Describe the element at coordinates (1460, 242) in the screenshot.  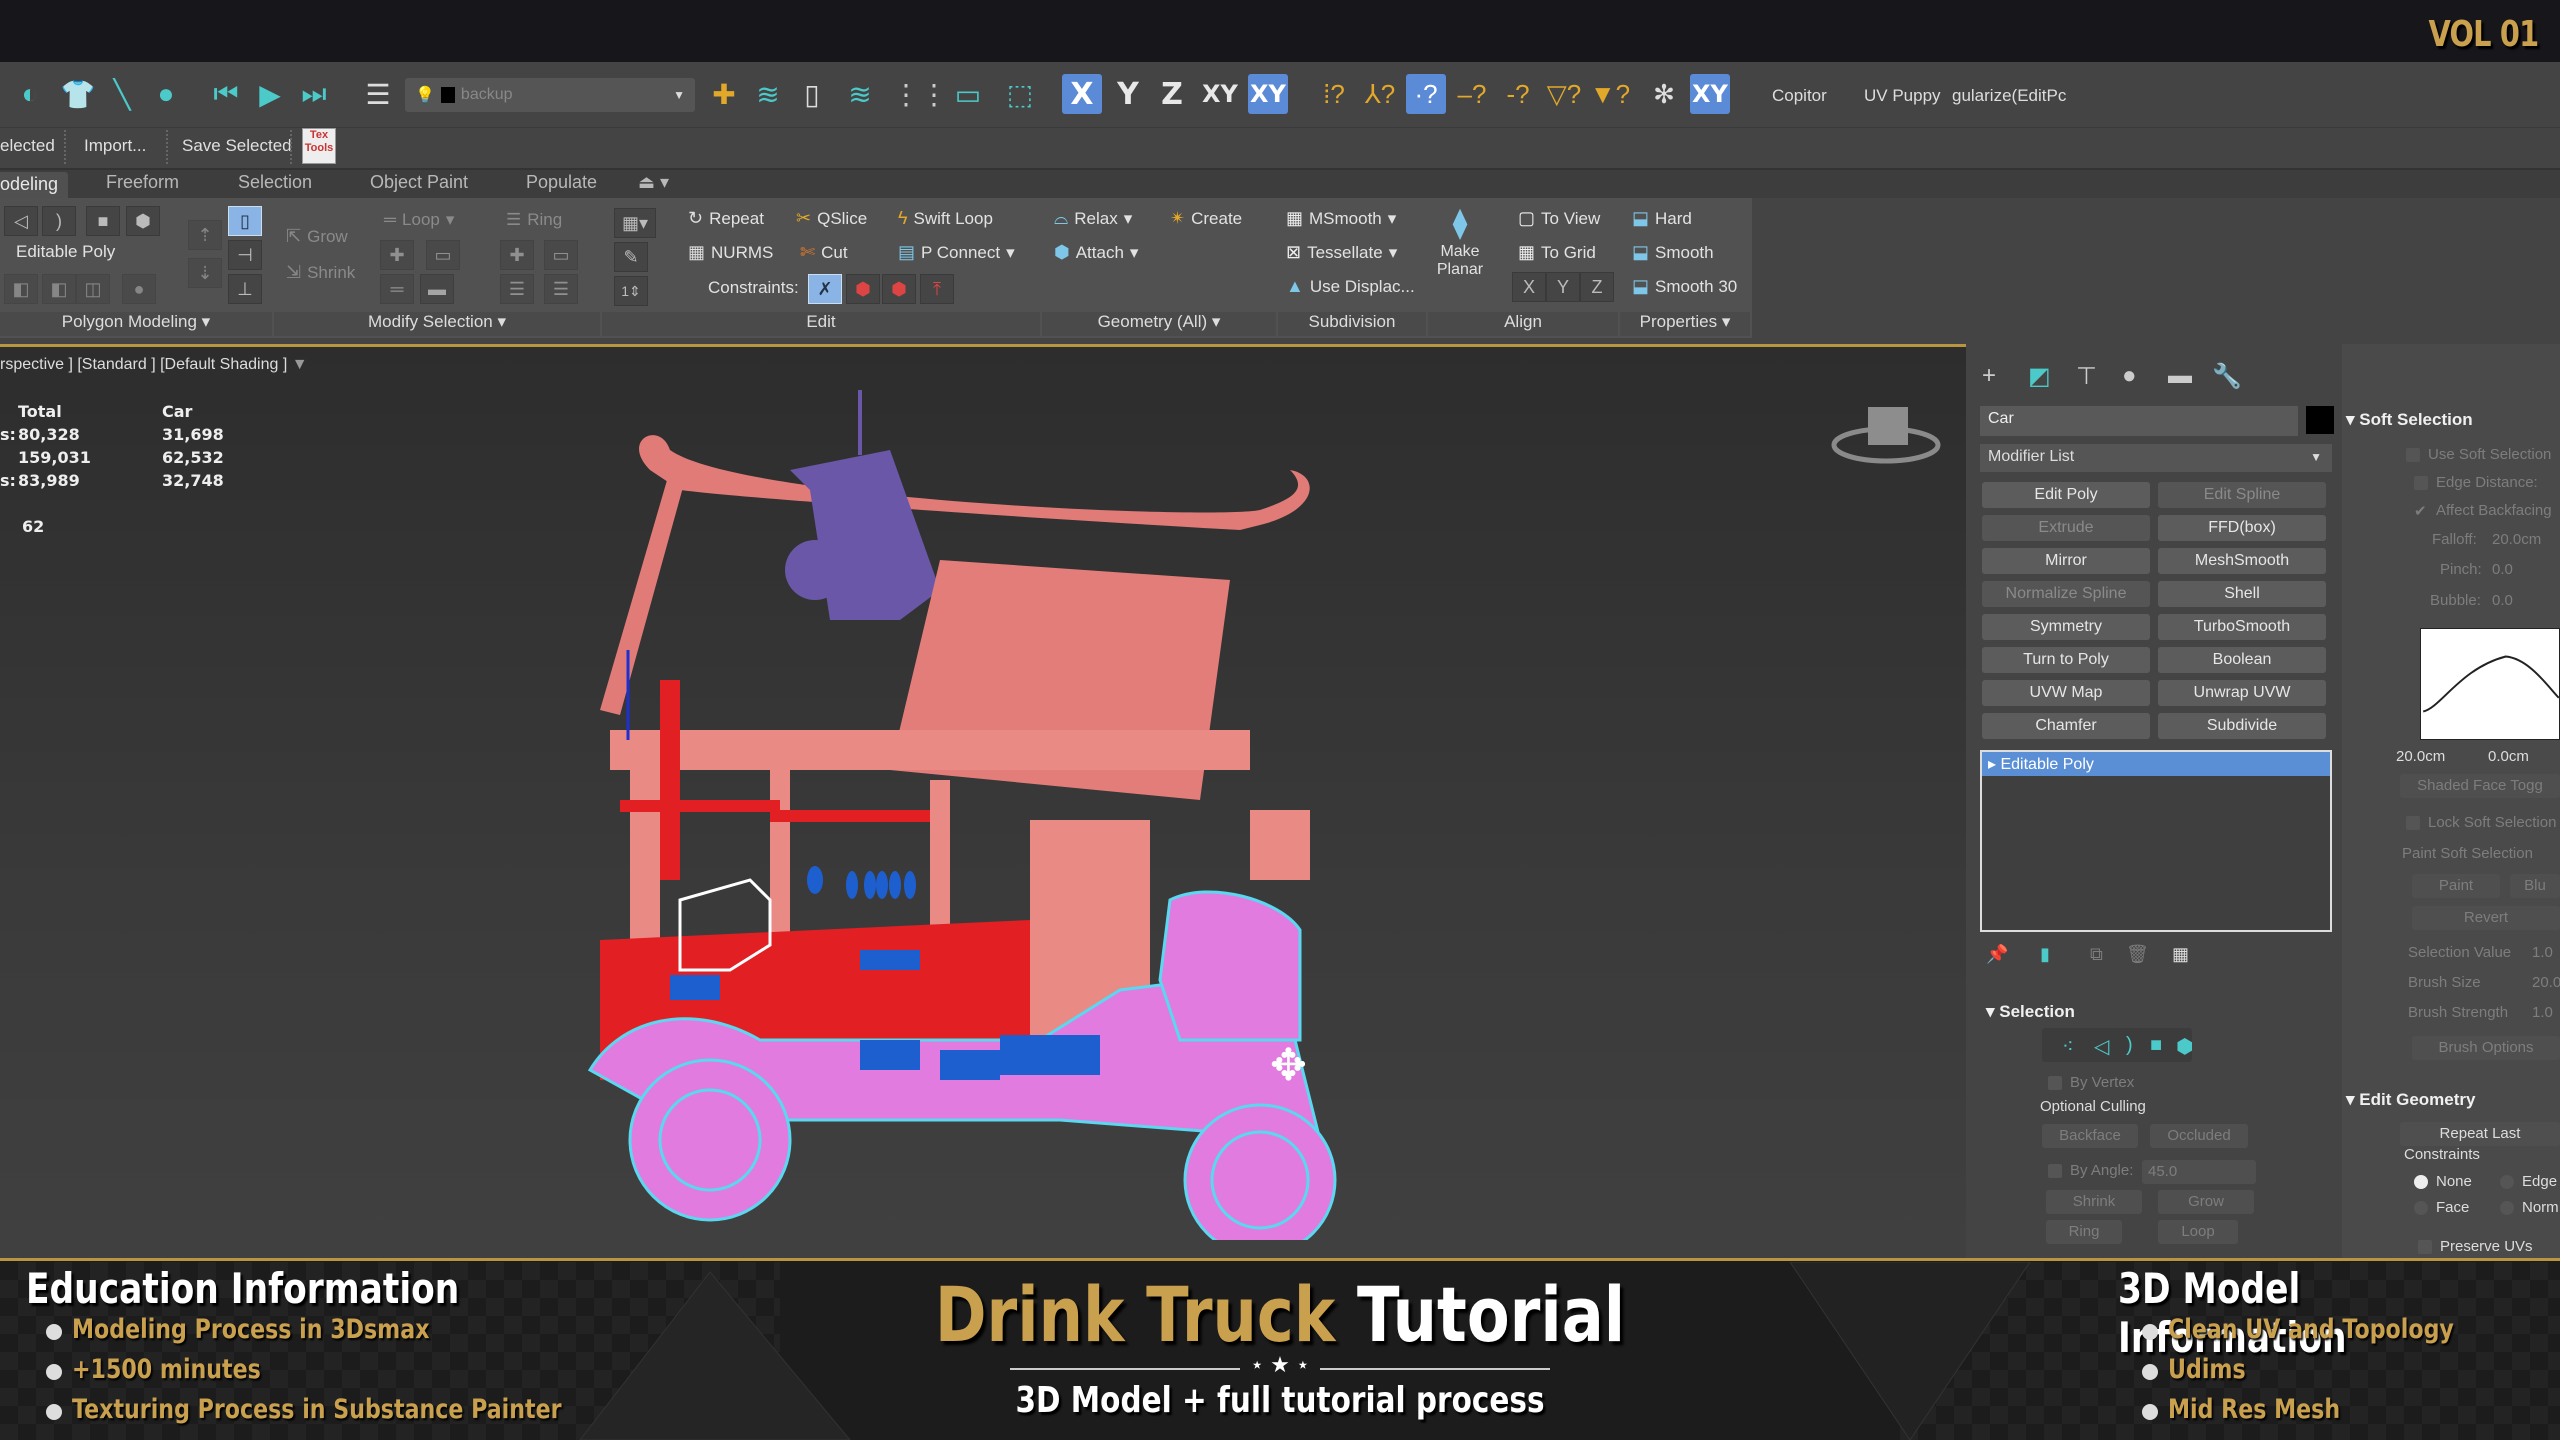
I see `make-planar-button: ⧫ Make Planar` at that location.